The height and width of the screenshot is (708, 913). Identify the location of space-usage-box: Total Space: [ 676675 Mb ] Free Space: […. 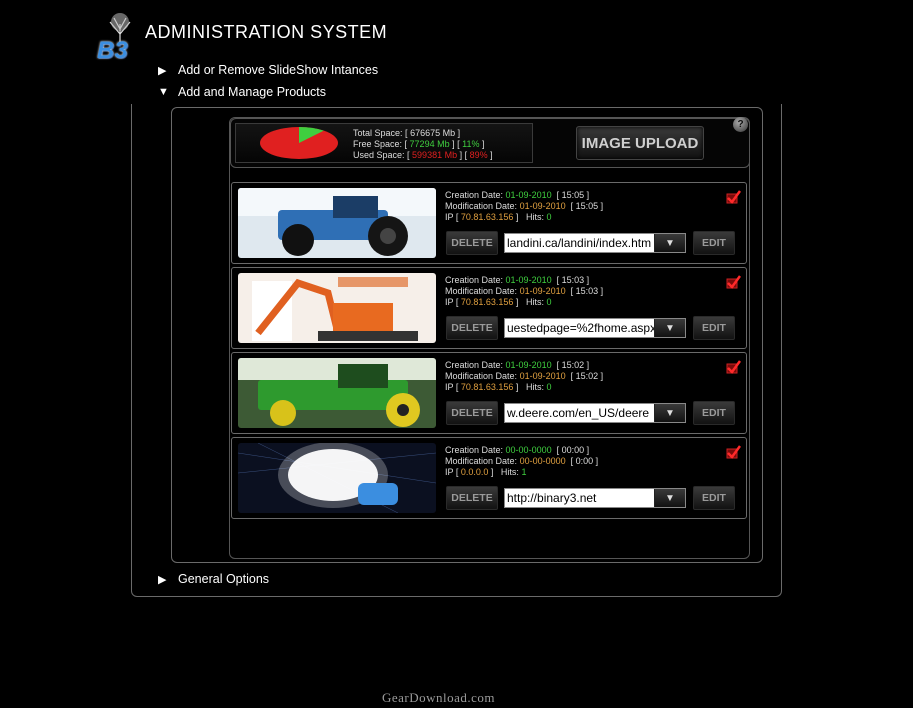
(490, 143).